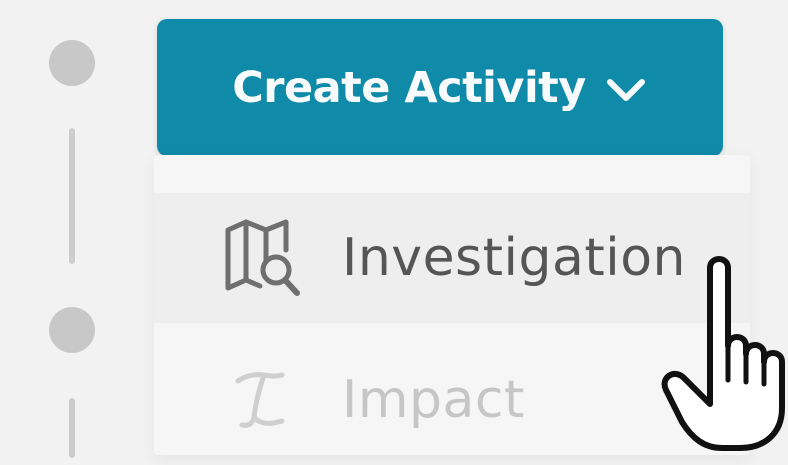 This screenshot has width=788, height=465. Describe the element at coordinates (626, 90) in the screenshot. I see `chevron-down-icon` at that location.